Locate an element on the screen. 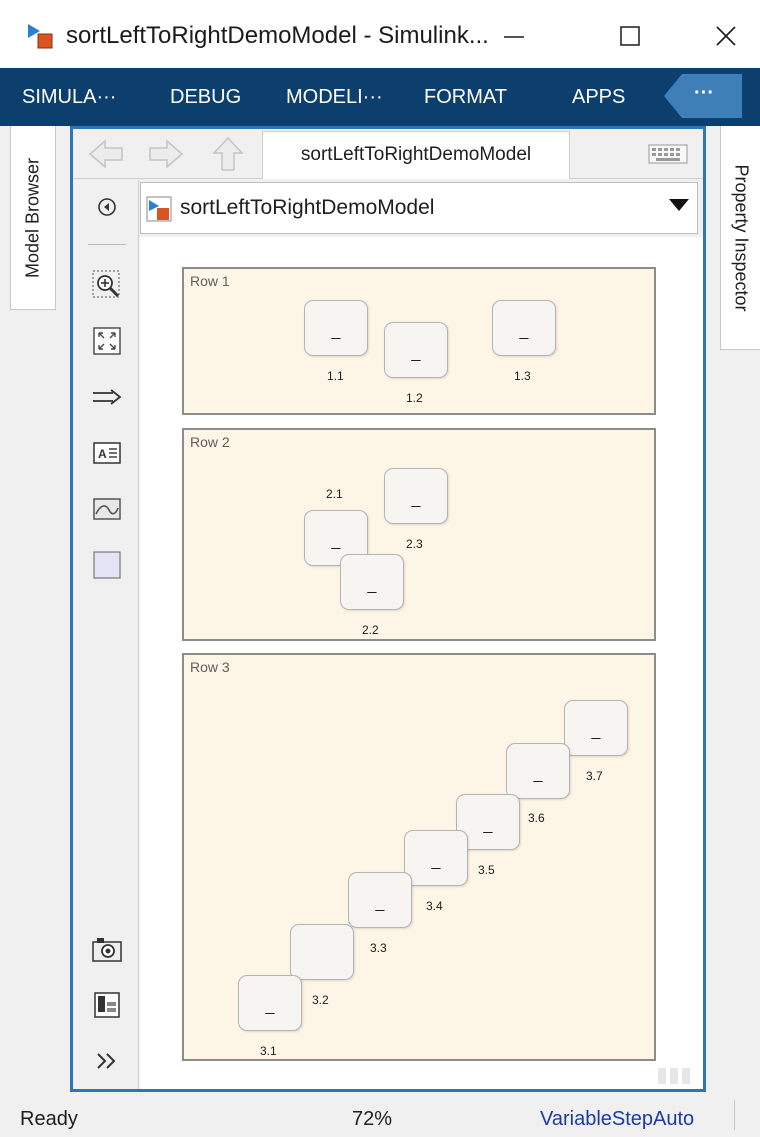 This screenshot has height=1137, width=760. area-button is located at coordinates (107, 565).